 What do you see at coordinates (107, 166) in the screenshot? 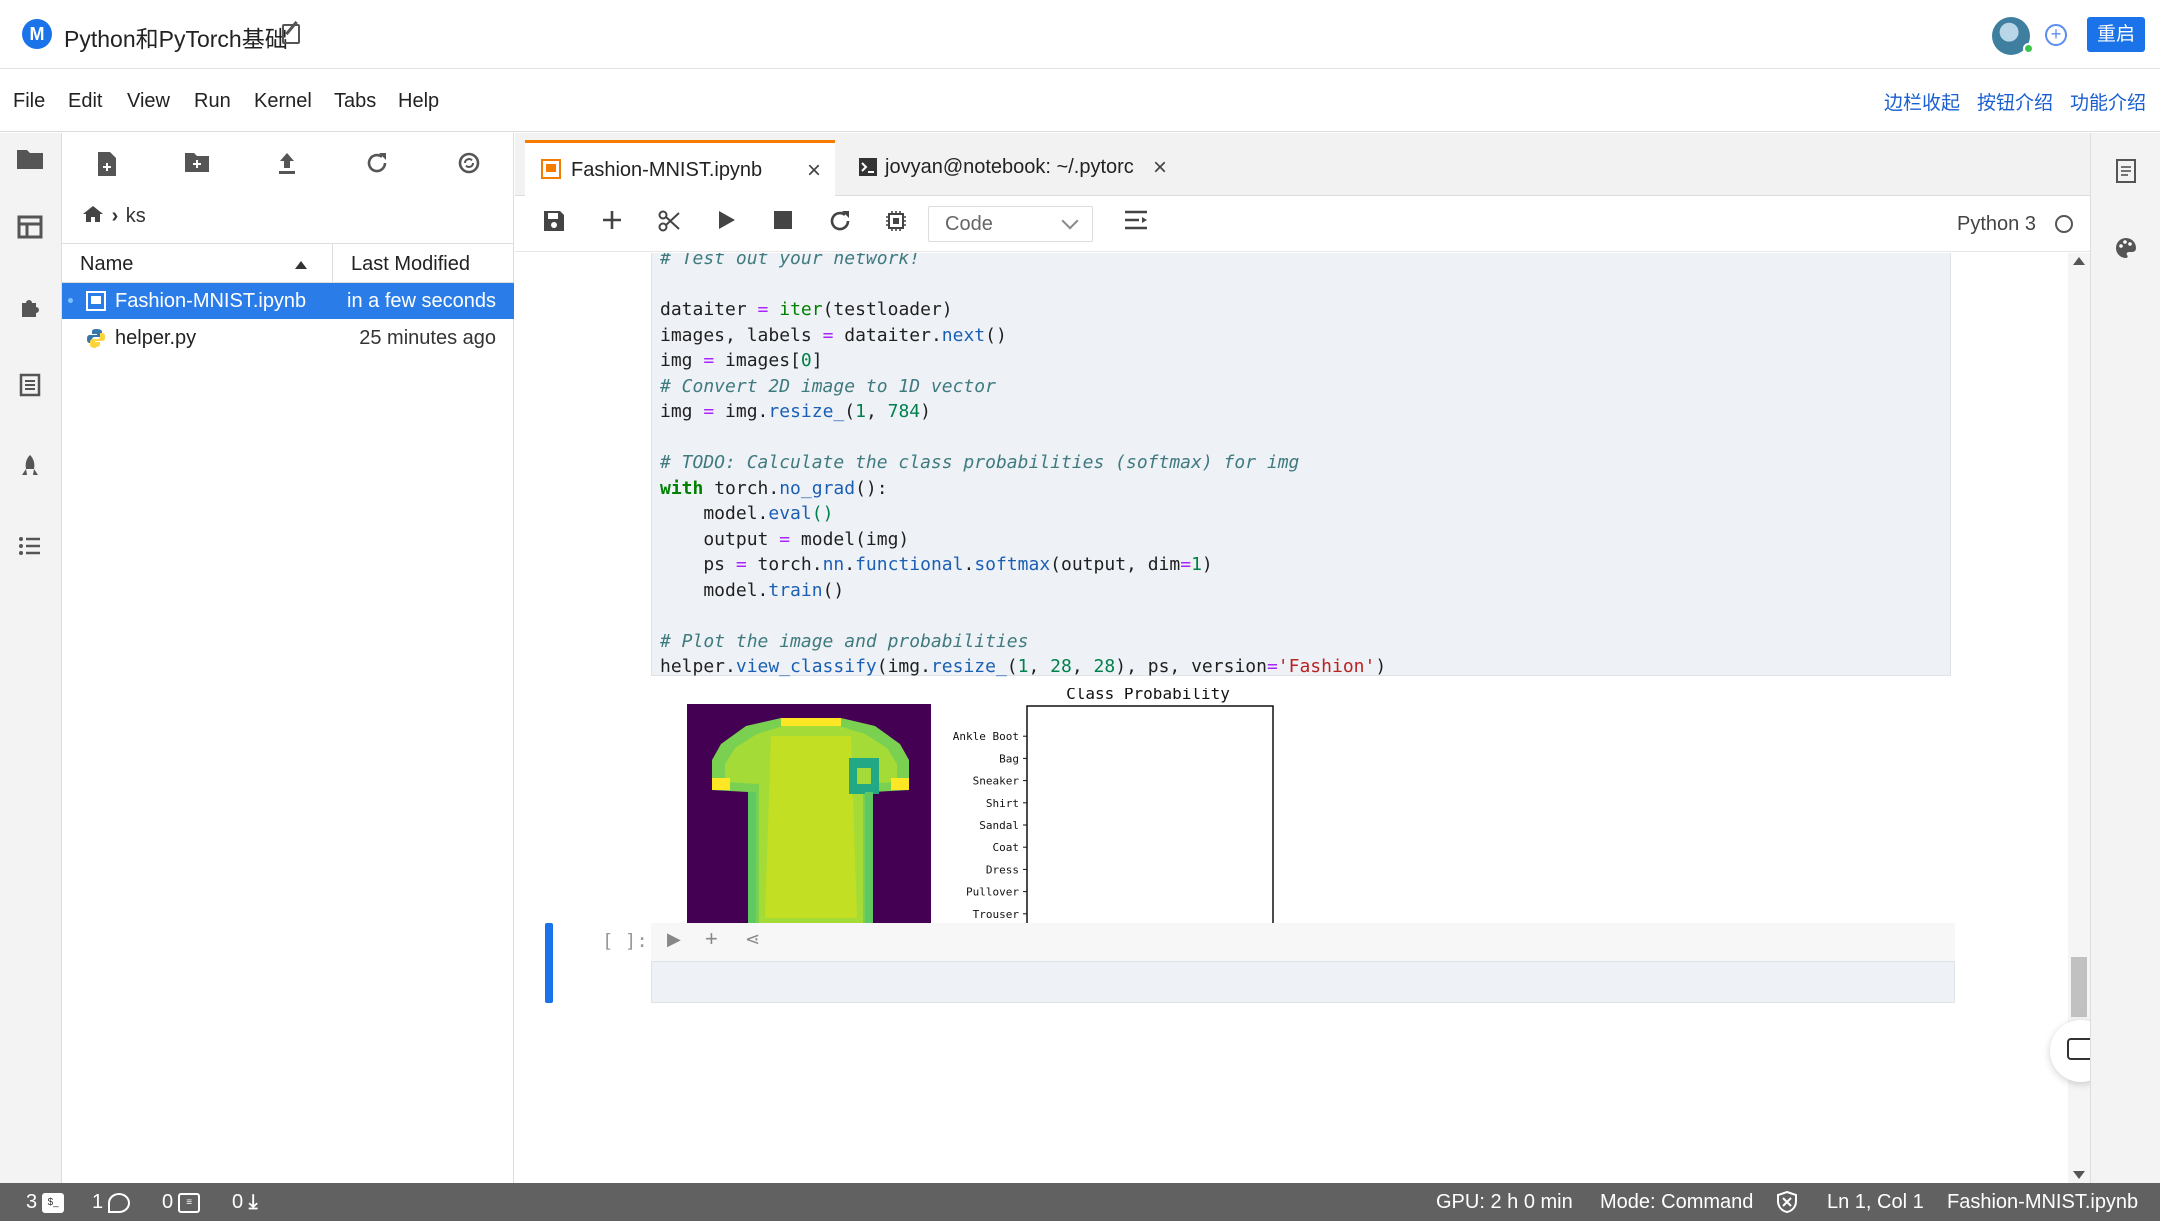
I see `new-file-icon` at bounding box center [107, 166].